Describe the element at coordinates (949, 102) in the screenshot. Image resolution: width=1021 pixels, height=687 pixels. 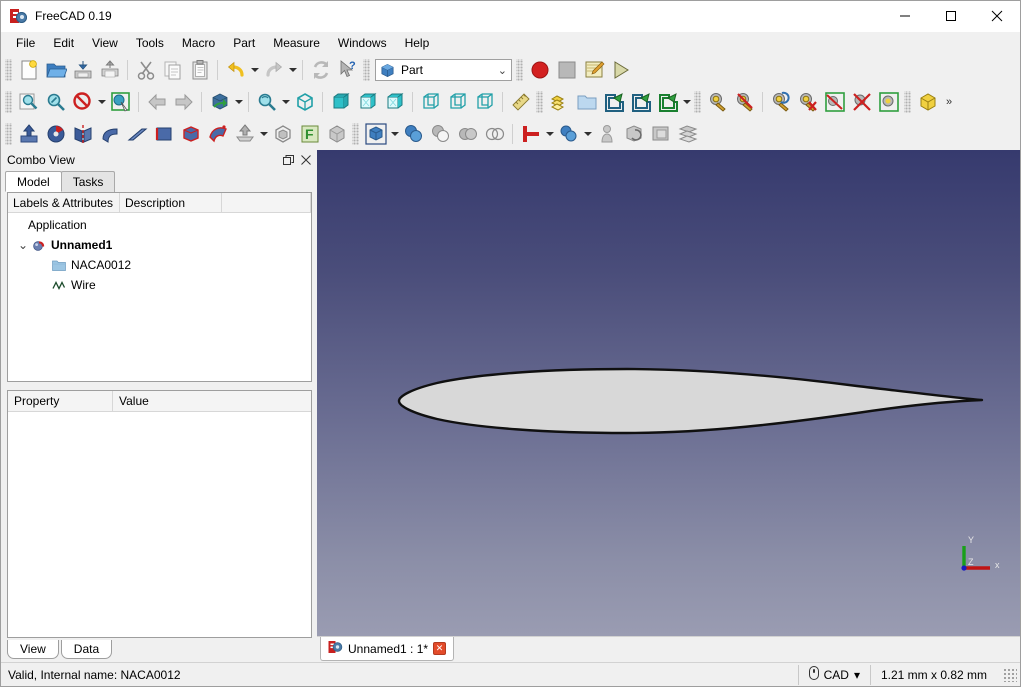
I see `toolbar-overflow-button: »` at that location.